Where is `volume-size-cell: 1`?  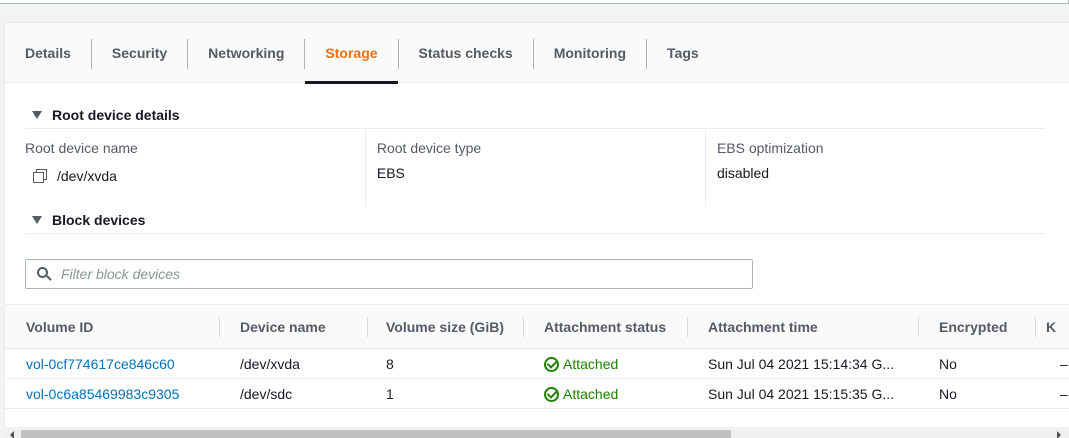
volume-size-cell: 1 is located at coordinates (390, 394).